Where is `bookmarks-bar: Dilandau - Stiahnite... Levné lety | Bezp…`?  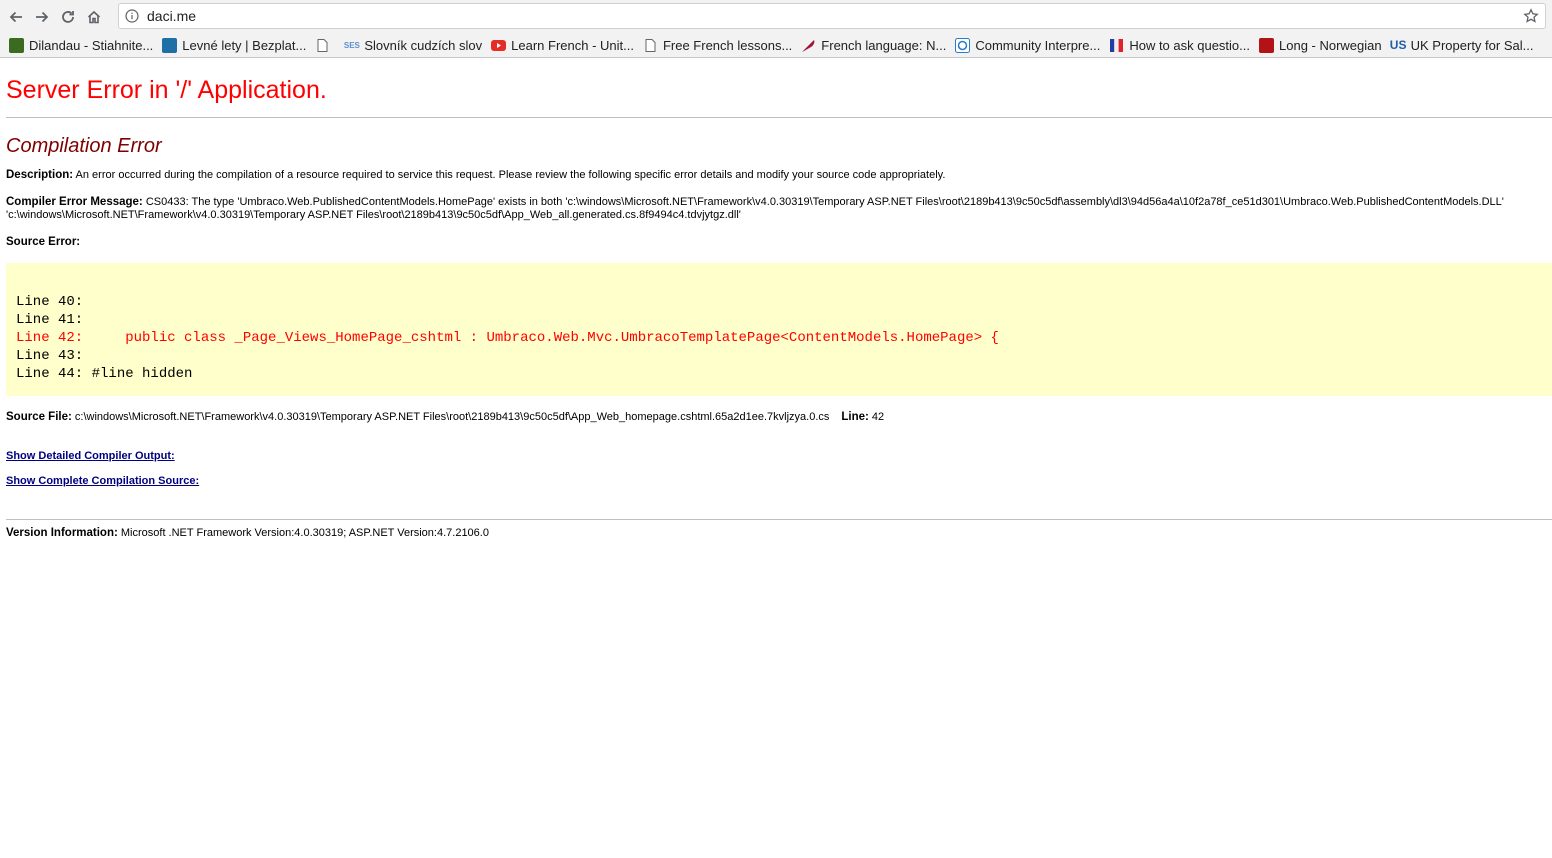
bookmarks-bar: Dilandau - Stiahnite... Levné lety | Bezp… is located at coordinates (776, 45).